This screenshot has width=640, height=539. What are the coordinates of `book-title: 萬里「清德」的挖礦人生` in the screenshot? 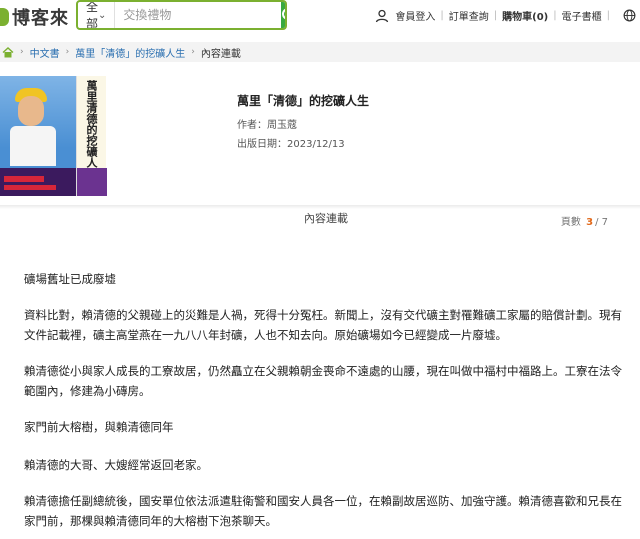 It's located at (303, 100).